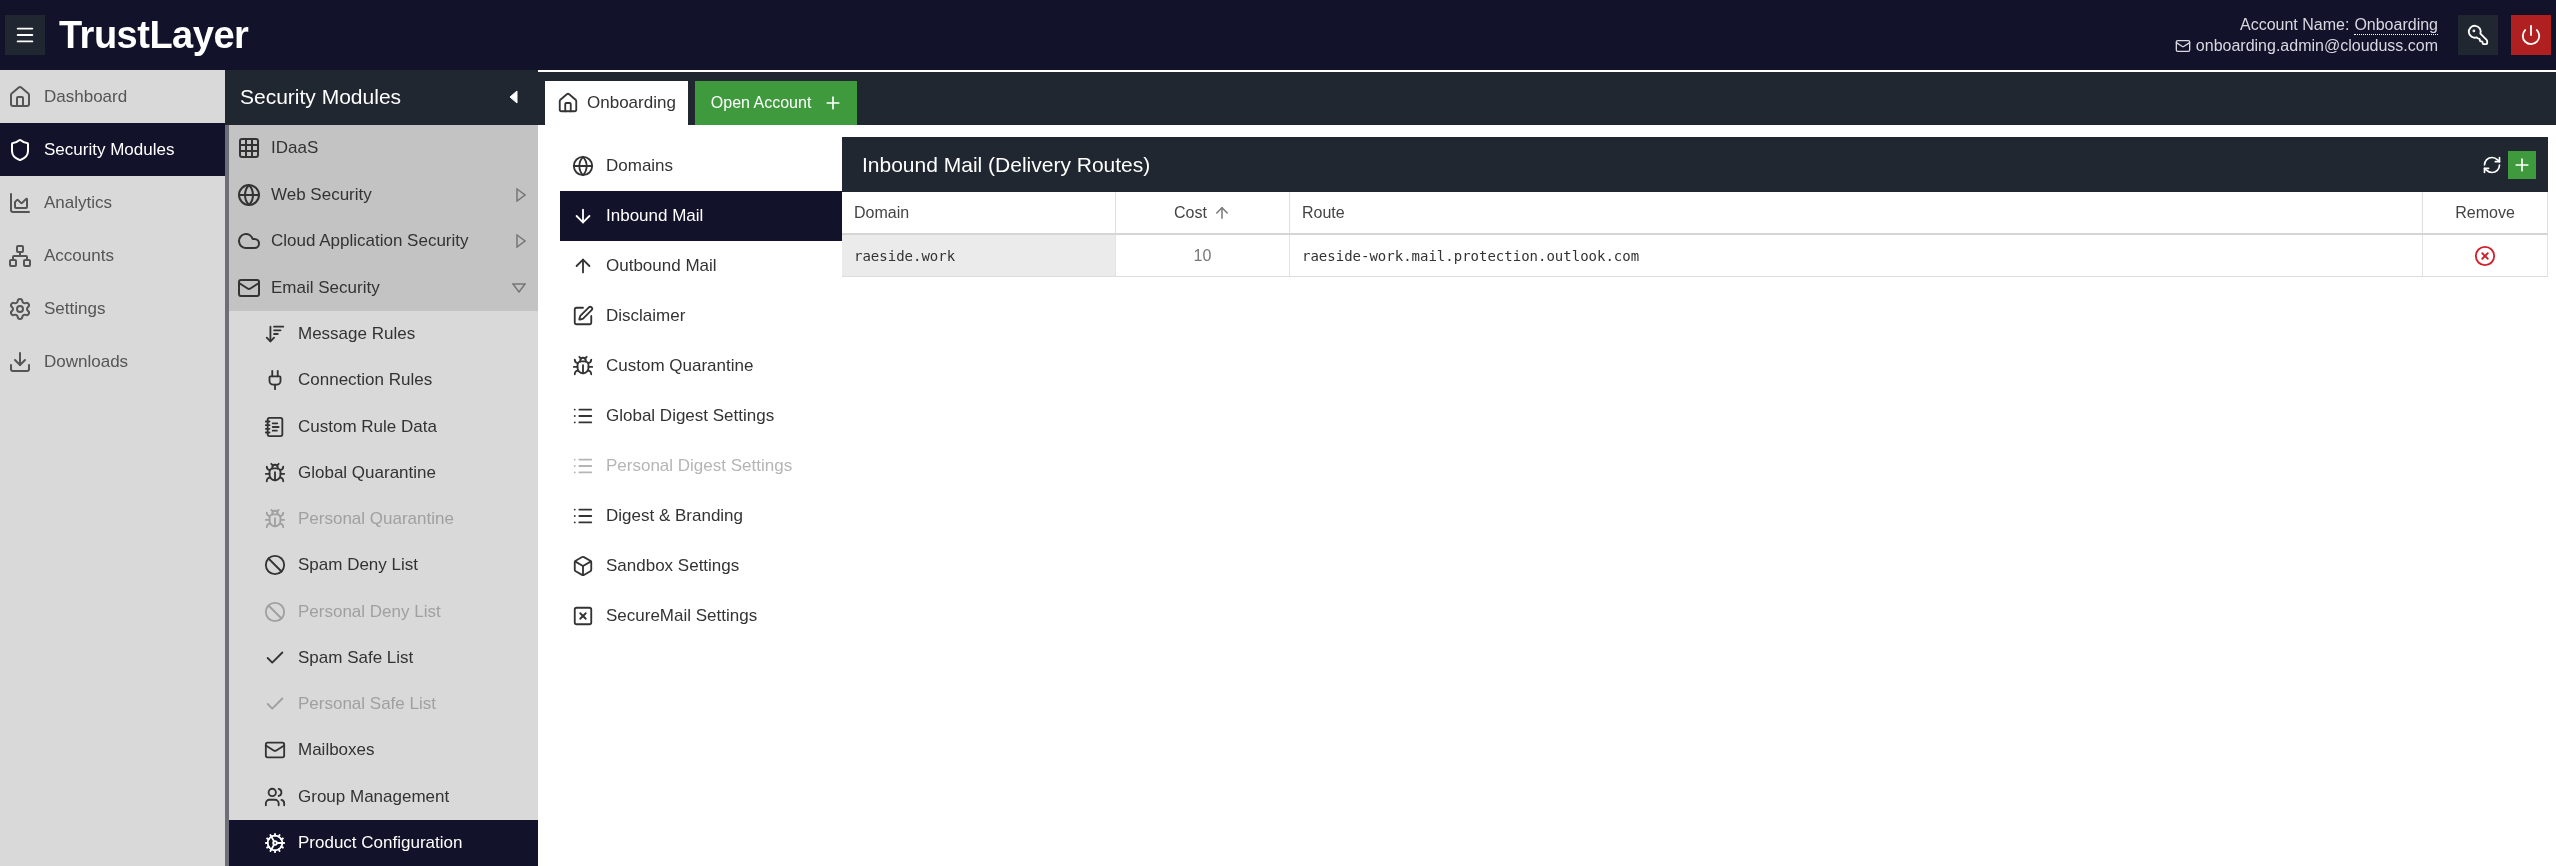  Describe the element at coordinates (979, 213) in the screenshot. I see `column-header: Domain` at that location.